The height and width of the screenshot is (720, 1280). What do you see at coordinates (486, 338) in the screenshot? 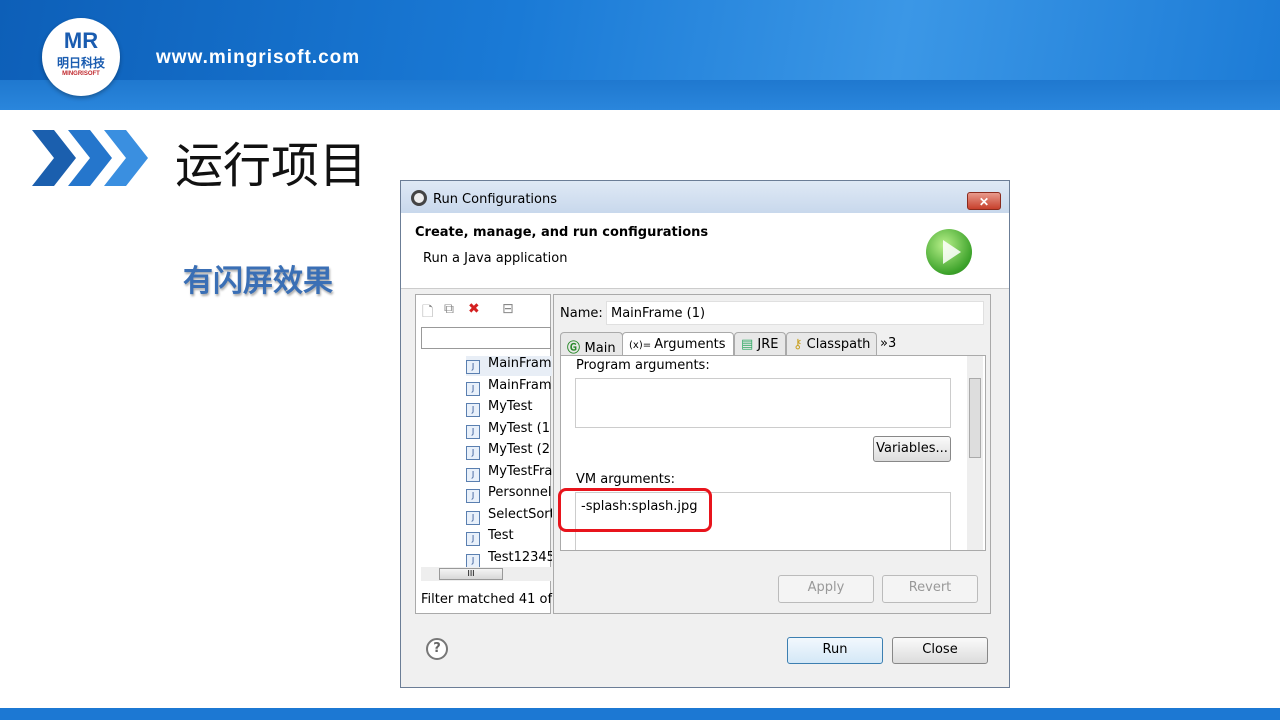
I see `filter-input` at bounding box center [486, 338].